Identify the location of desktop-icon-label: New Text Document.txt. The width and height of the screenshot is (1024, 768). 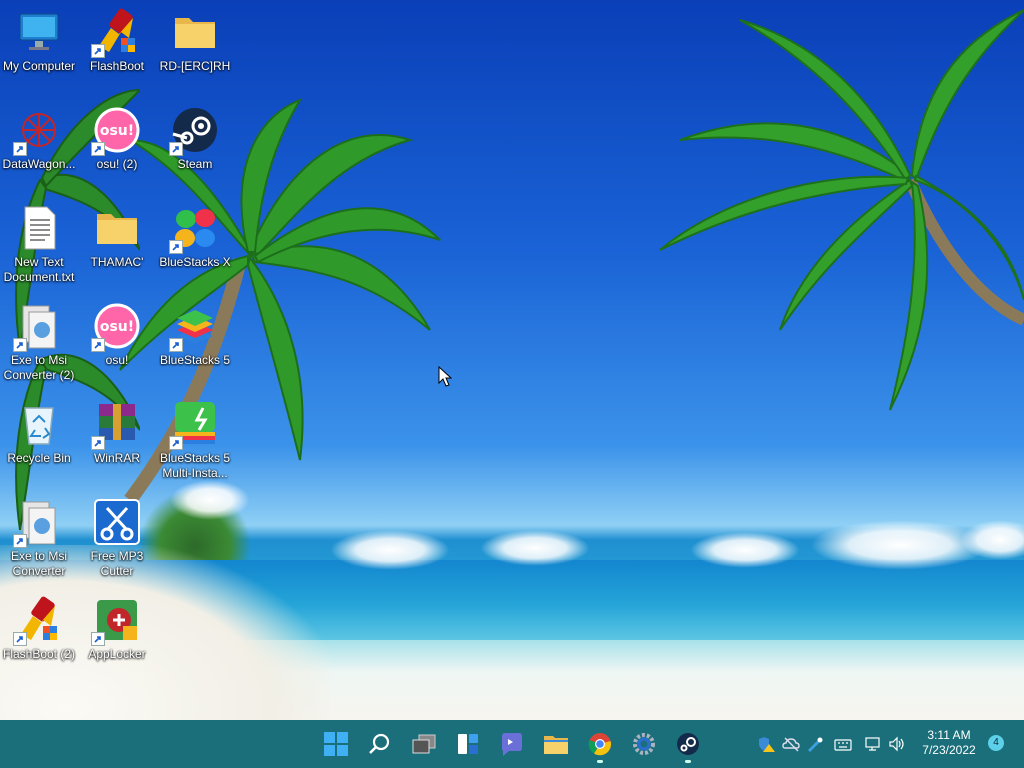
(39, 269).